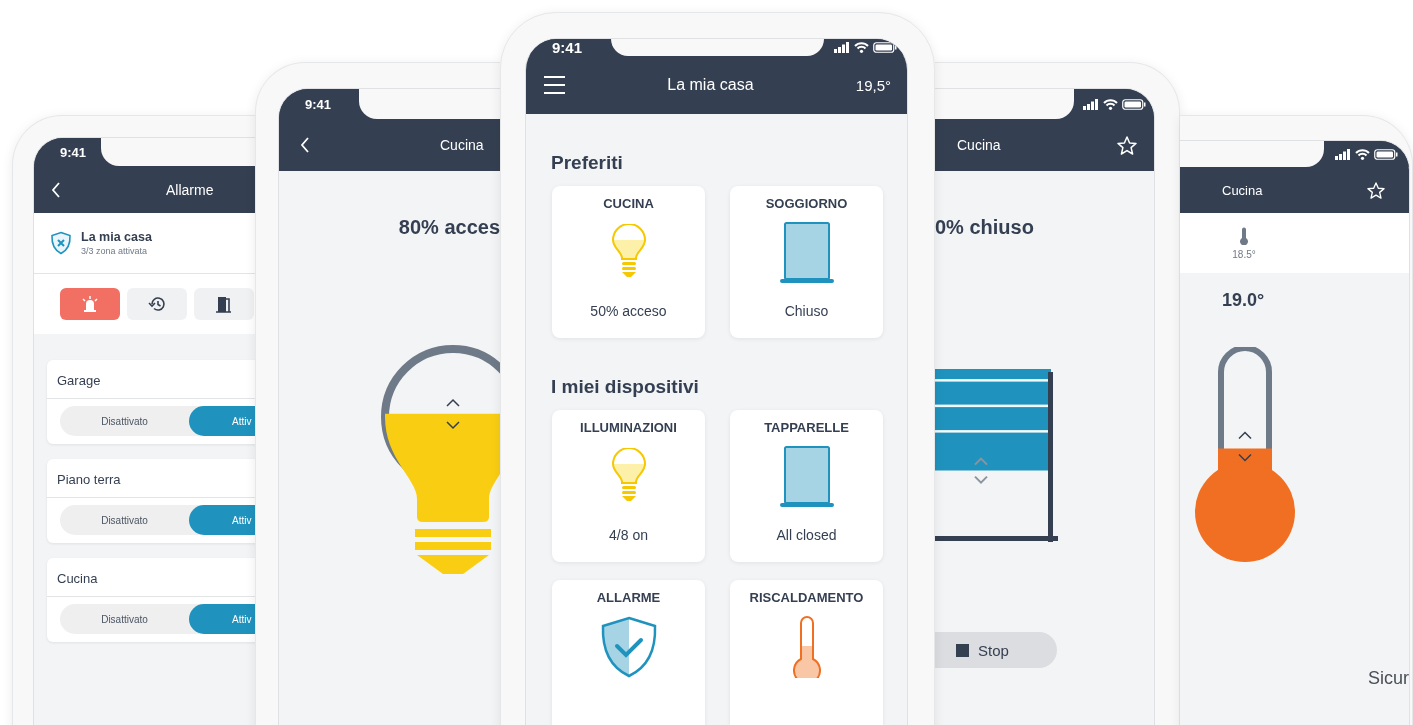 This screenshot has height=725, width=1413. What do you see at coordinates (1244, 254) in the screenshot?
I see `current-temperature: 18.5°` at bounding box center [1244, 254].